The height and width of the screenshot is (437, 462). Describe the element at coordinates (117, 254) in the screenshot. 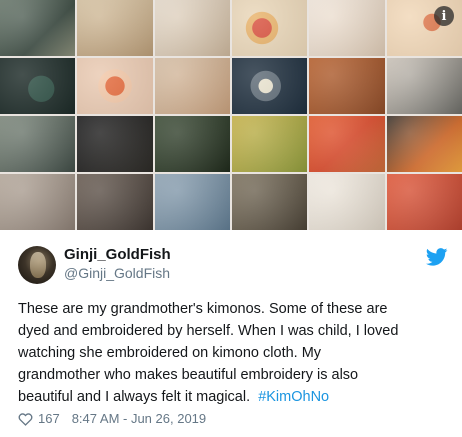

I see `display-name: Ginji_GoldFish` at that location.